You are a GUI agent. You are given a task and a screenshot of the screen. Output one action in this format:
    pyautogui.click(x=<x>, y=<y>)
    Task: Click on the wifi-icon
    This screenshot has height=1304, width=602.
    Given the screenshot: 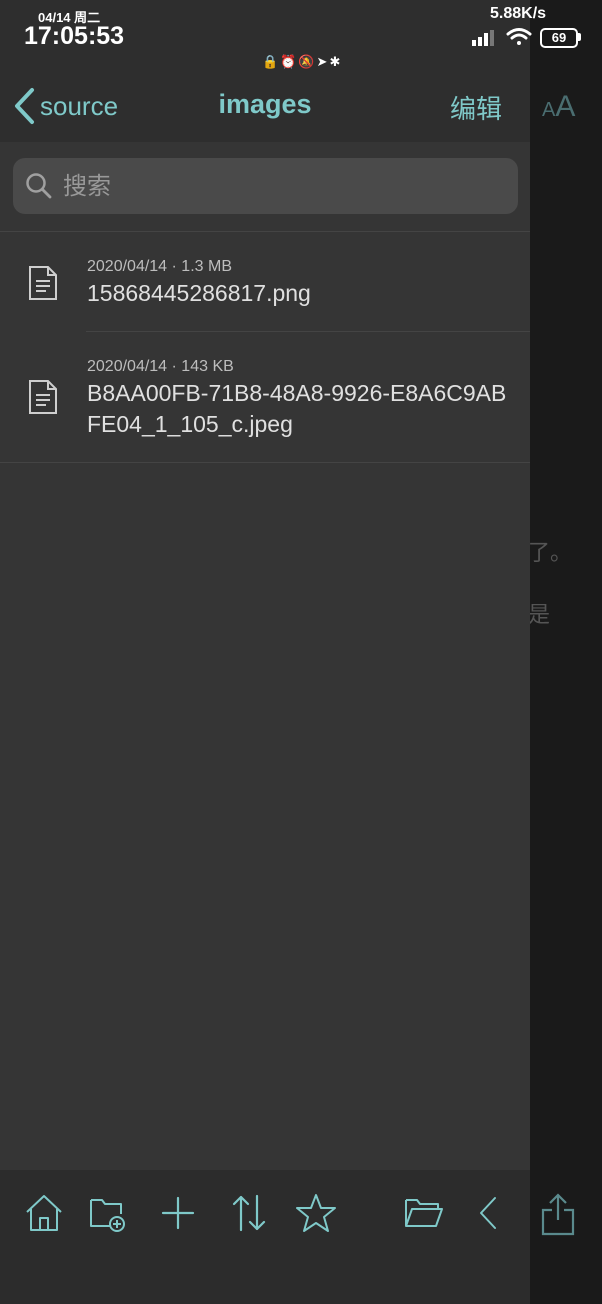 What is the action you would take?
    pyautogui.click(x=519, y=37)
    